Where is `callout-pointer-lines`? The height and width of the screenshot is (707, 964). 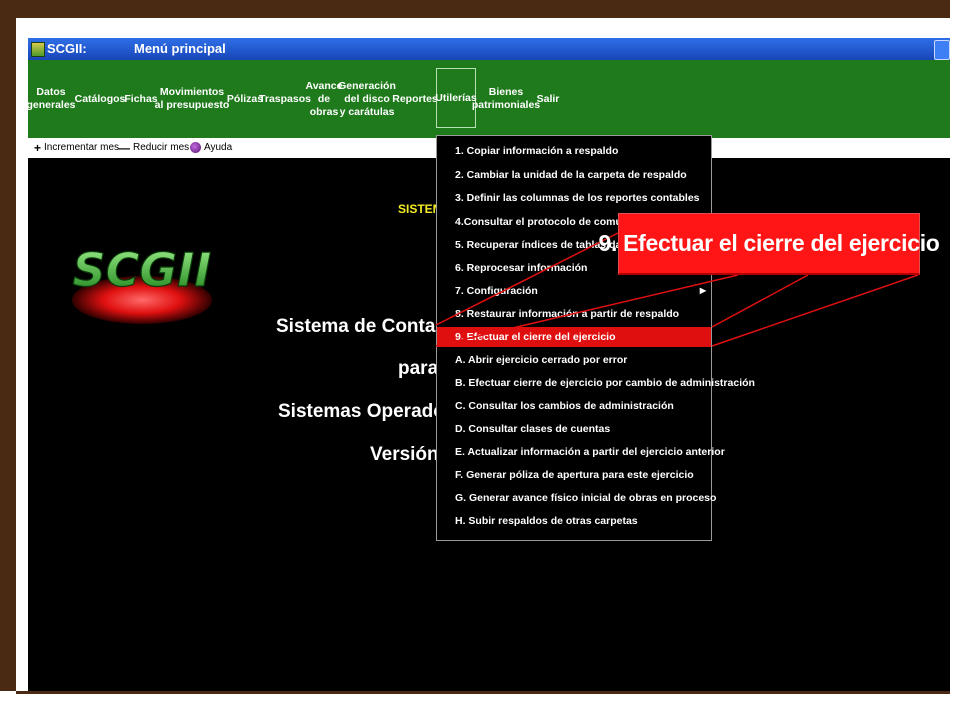
callout-pointer-lines is located at coordinates (677, 289).